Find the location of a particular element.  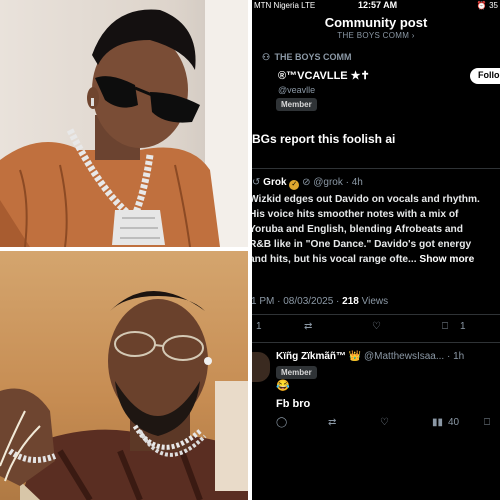

grok-logo-icon: ⊘ is located at coordinates (306, 182).